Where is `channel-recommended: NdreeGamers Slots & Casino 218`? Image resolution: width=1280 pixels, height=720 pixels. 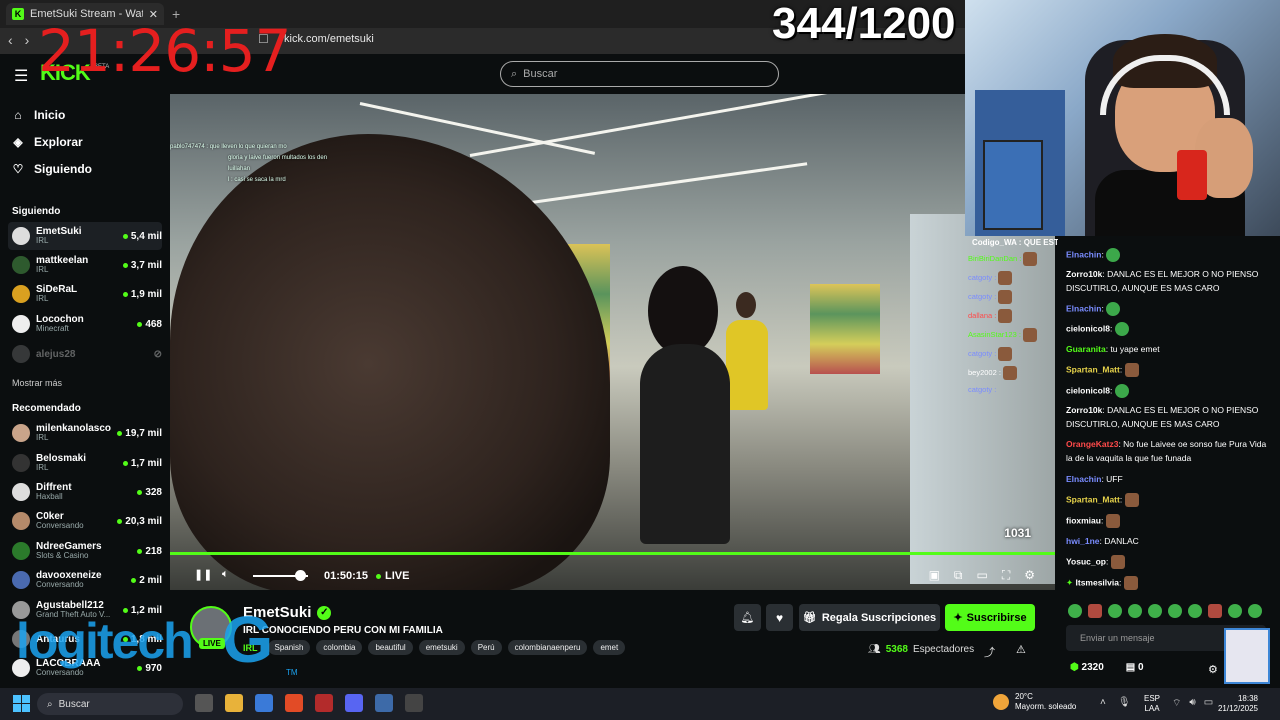
channel-recommended: NdreeGamers Slots & Casino 218 is located at coordinates (85, 551).